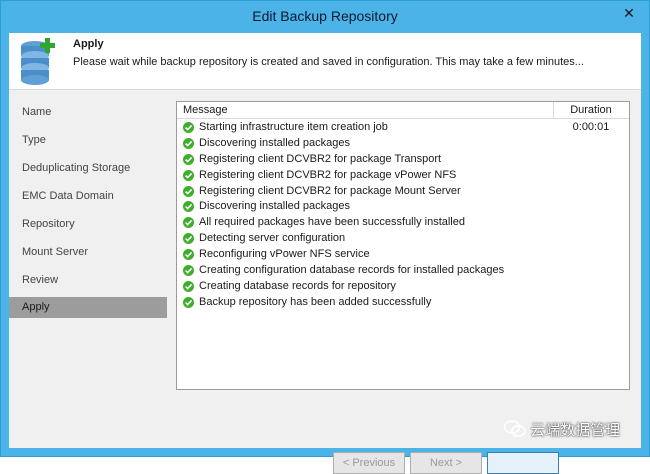 The width and height of the screenshot is (650, 474). What do you see at coordinates (272, 238) in the screenshot?
I see `log-message: Detecting server configuration` at bounding box center [272, 238].